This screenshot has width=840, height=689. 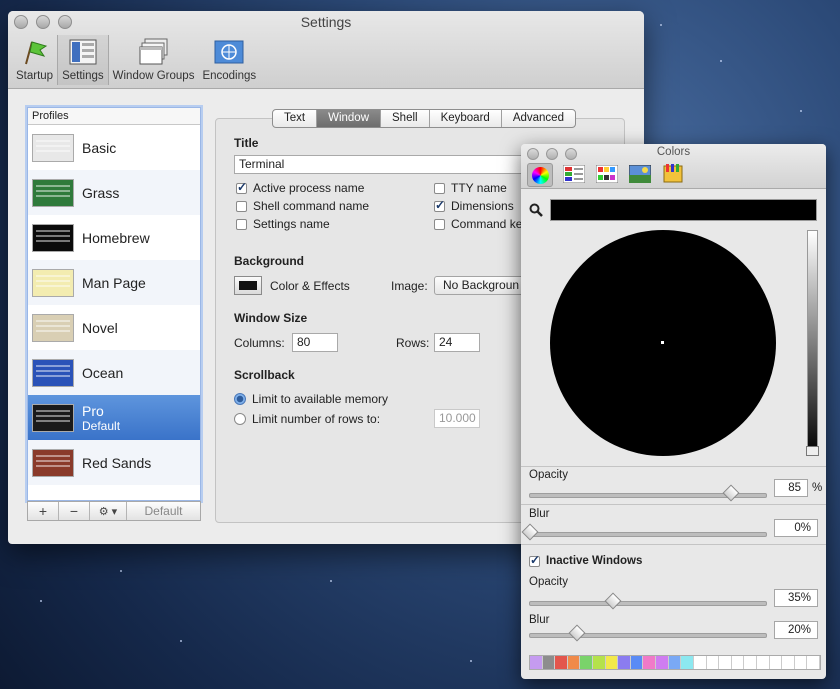 What do you see at coordinates (43, 511) in the screenshot?
I see `add-profile-button: +` at bounding box center [43, 511].